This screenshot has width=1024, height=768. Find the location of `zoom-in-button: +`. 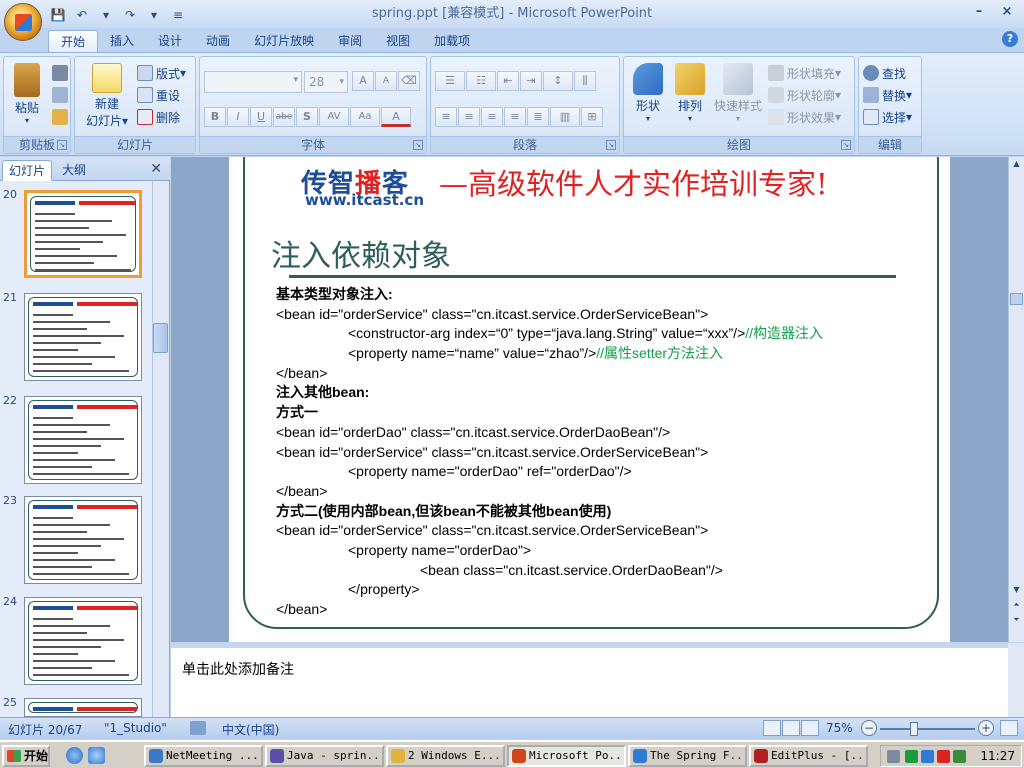

zoom-in-button: + is located at coordinates (986, 728).